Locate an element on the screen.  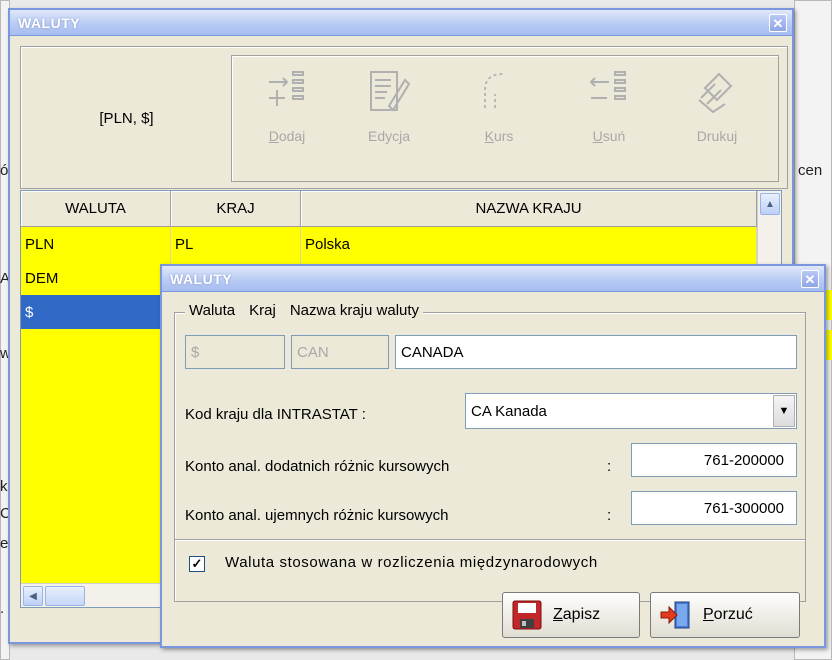
cell-currency: DEM is located at coordinates (96, 278).